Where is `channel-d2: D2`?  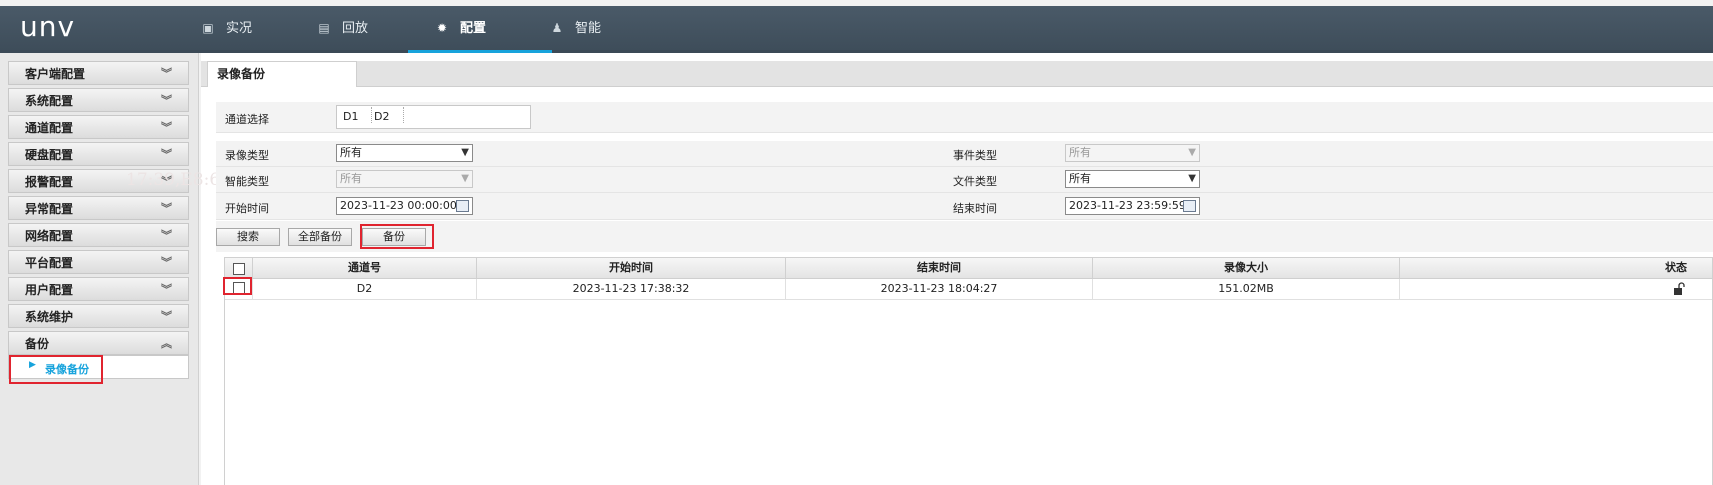
channel-d2: D2 is located at coordinates (381, 116).